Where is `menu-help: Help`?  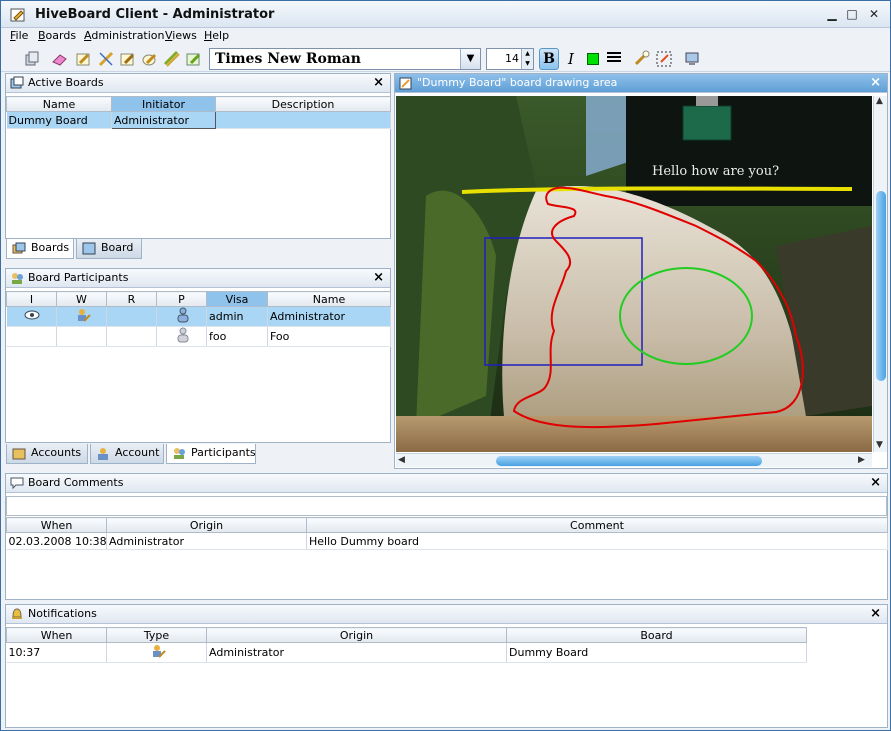
menu-help: Help is located at coordinates (216, 35).